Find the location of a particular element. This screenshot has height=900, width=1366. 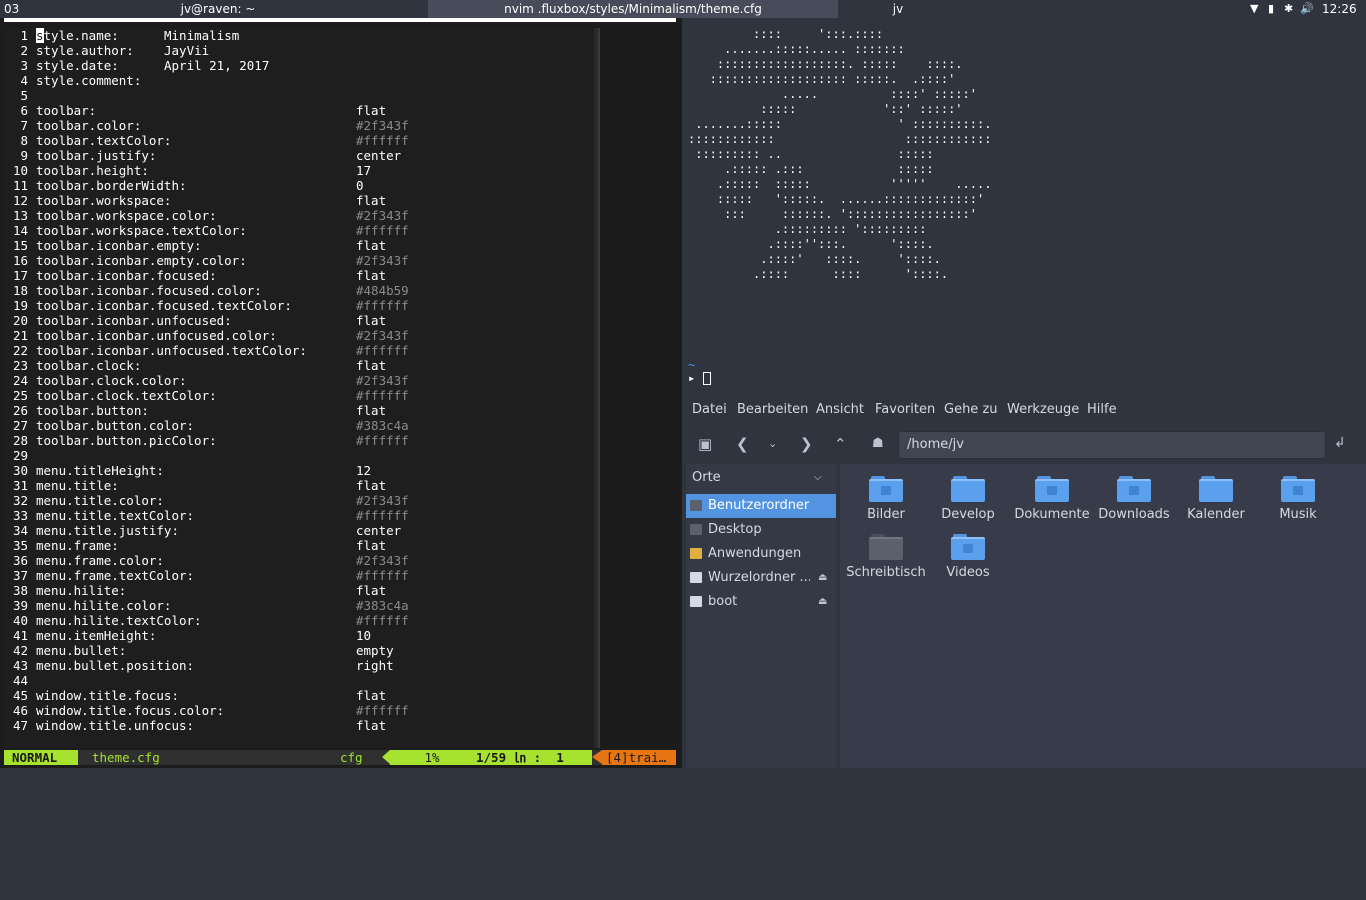

bluetooth-icon: ✱ is located at coordinates (1288, 9).